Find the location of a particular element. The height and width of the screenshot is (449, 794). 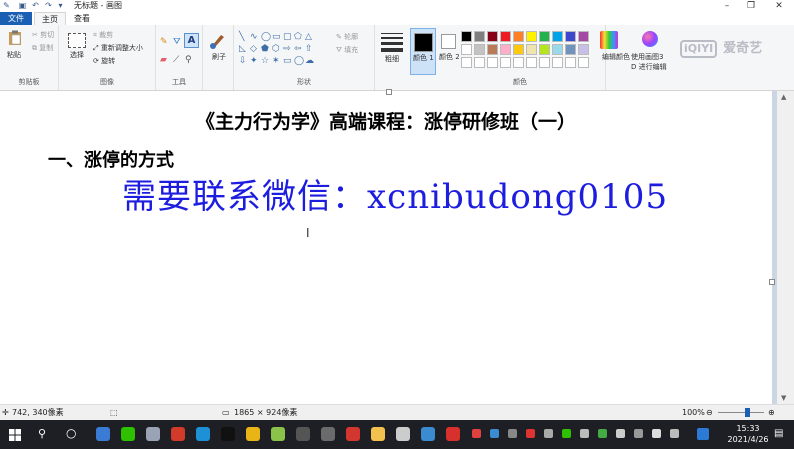

scroll-down-icon: ▼ is located at coordinates (783, 398).